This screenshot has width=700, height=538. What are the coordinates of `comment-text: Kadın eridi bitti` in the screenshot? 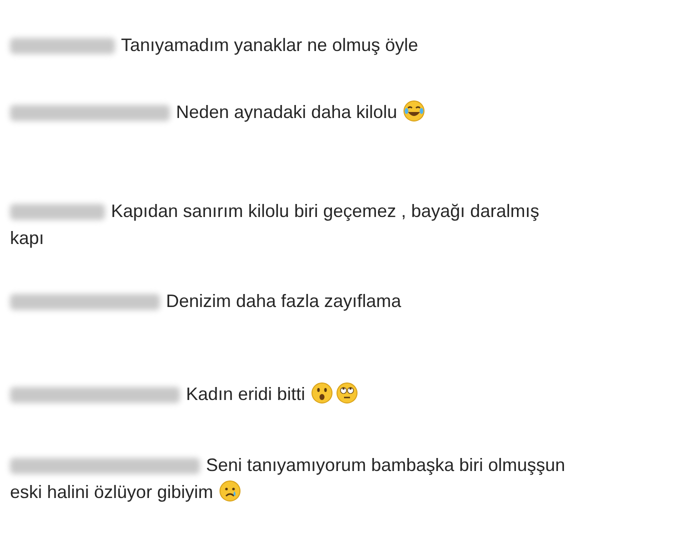 It's located at (246, 394).